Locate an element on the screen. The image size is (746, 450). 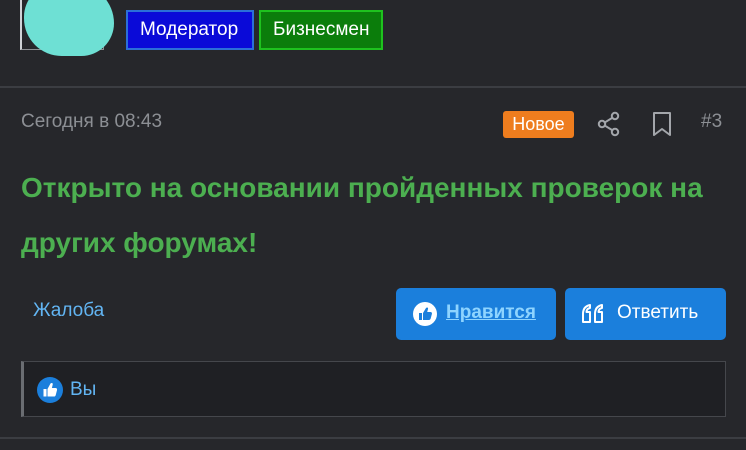
post-date: Сегодня в 08:43 is located at coordinates (91, 122).